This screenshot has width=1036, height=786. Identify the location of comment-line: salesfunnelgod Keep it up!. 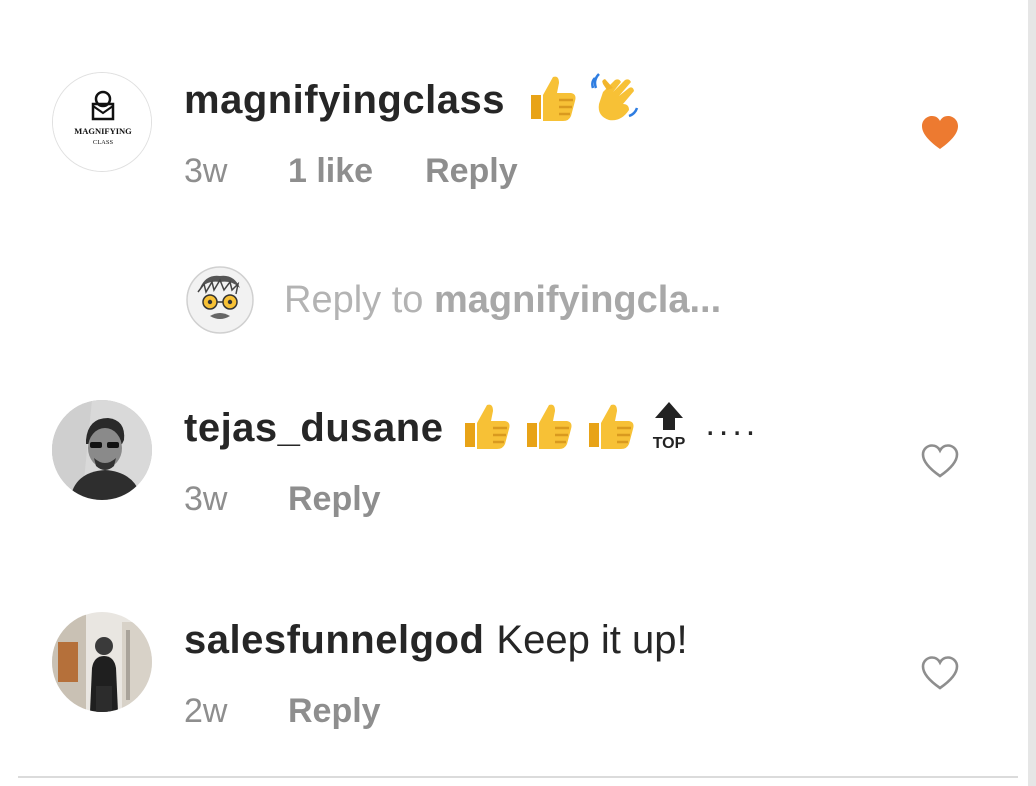
(436, 640).